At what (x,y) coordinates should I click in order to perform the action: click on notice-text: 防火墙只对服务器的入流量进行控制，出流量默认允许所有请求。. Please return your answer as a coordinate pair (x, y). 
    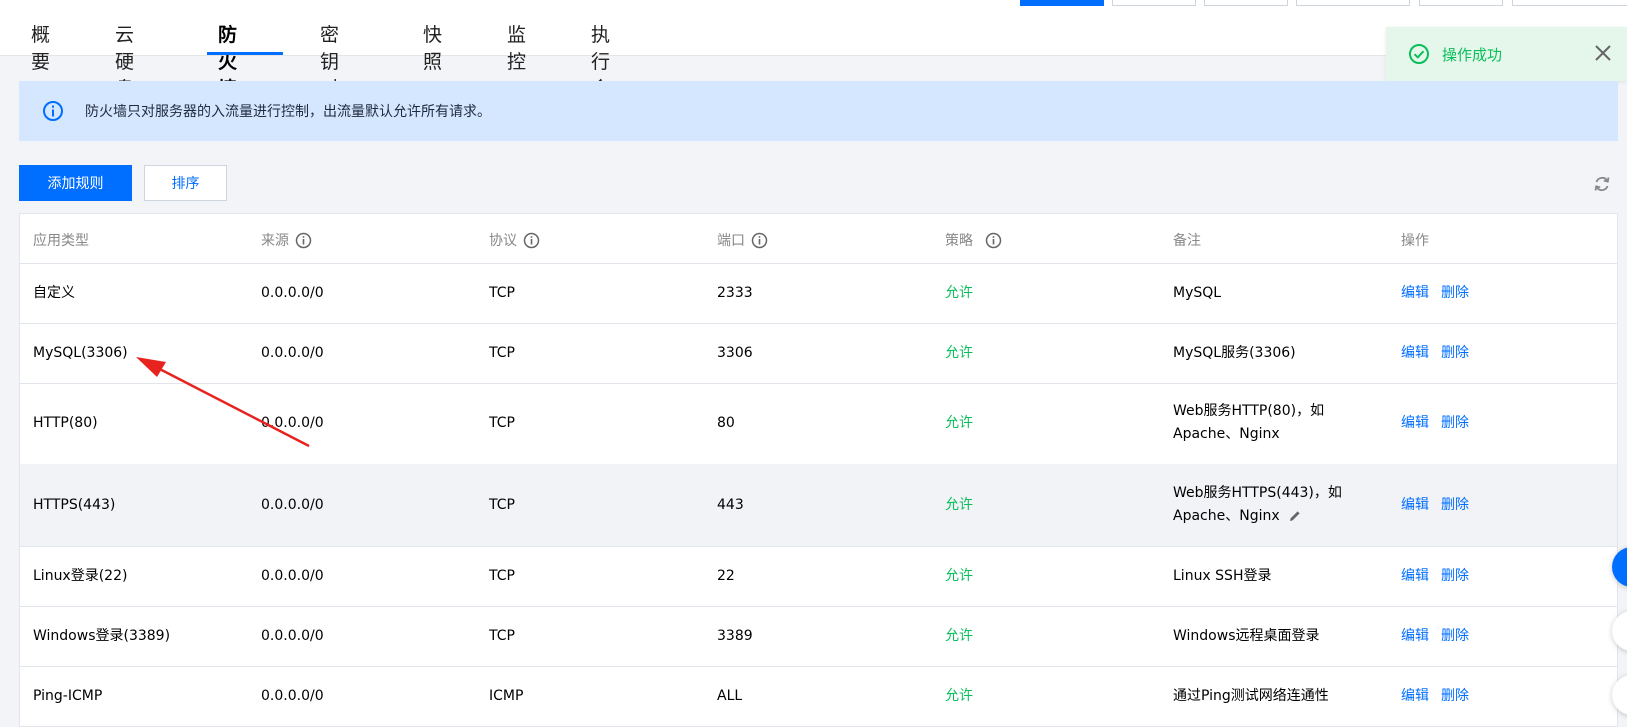
    Looking at the image, I should click on (288, 112).